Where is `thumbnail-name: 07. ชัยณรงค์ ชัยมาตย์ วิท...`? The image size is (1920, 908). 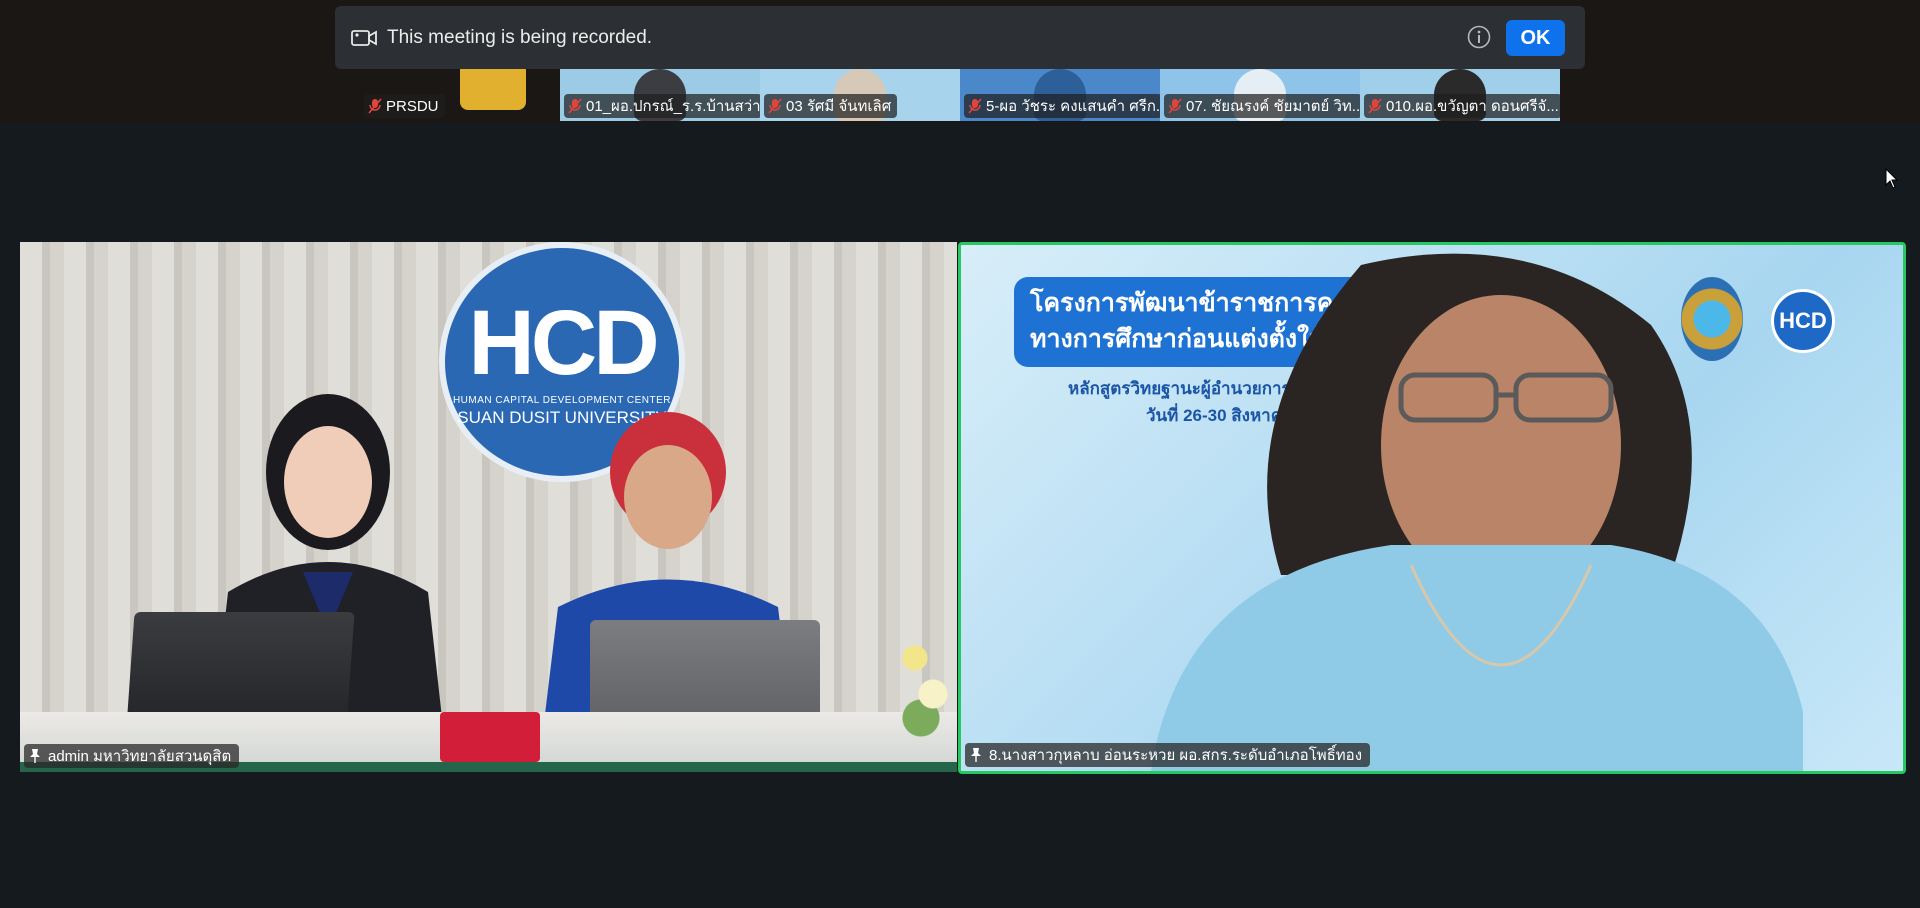
thumbnail-name: 07. ชัยณรงค์ ชัยมาตย์ วิท... is located at coordinates (1262, 106).